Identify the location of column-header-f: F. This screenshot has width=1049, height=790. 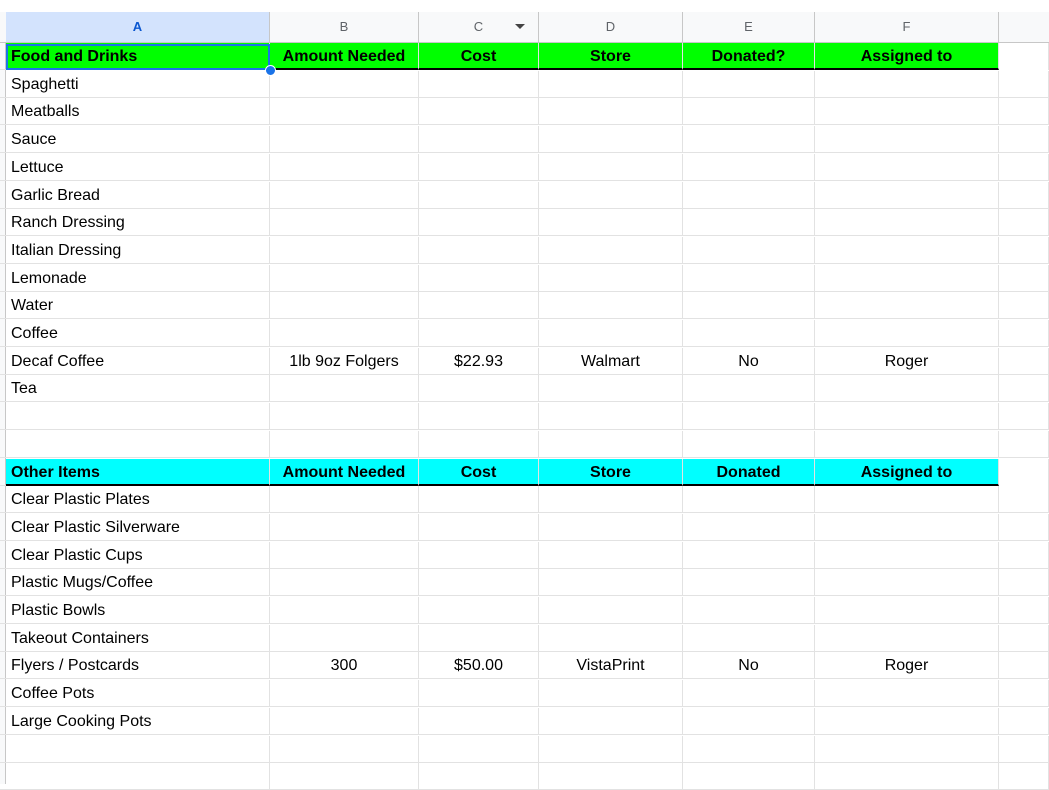
(907, 27).